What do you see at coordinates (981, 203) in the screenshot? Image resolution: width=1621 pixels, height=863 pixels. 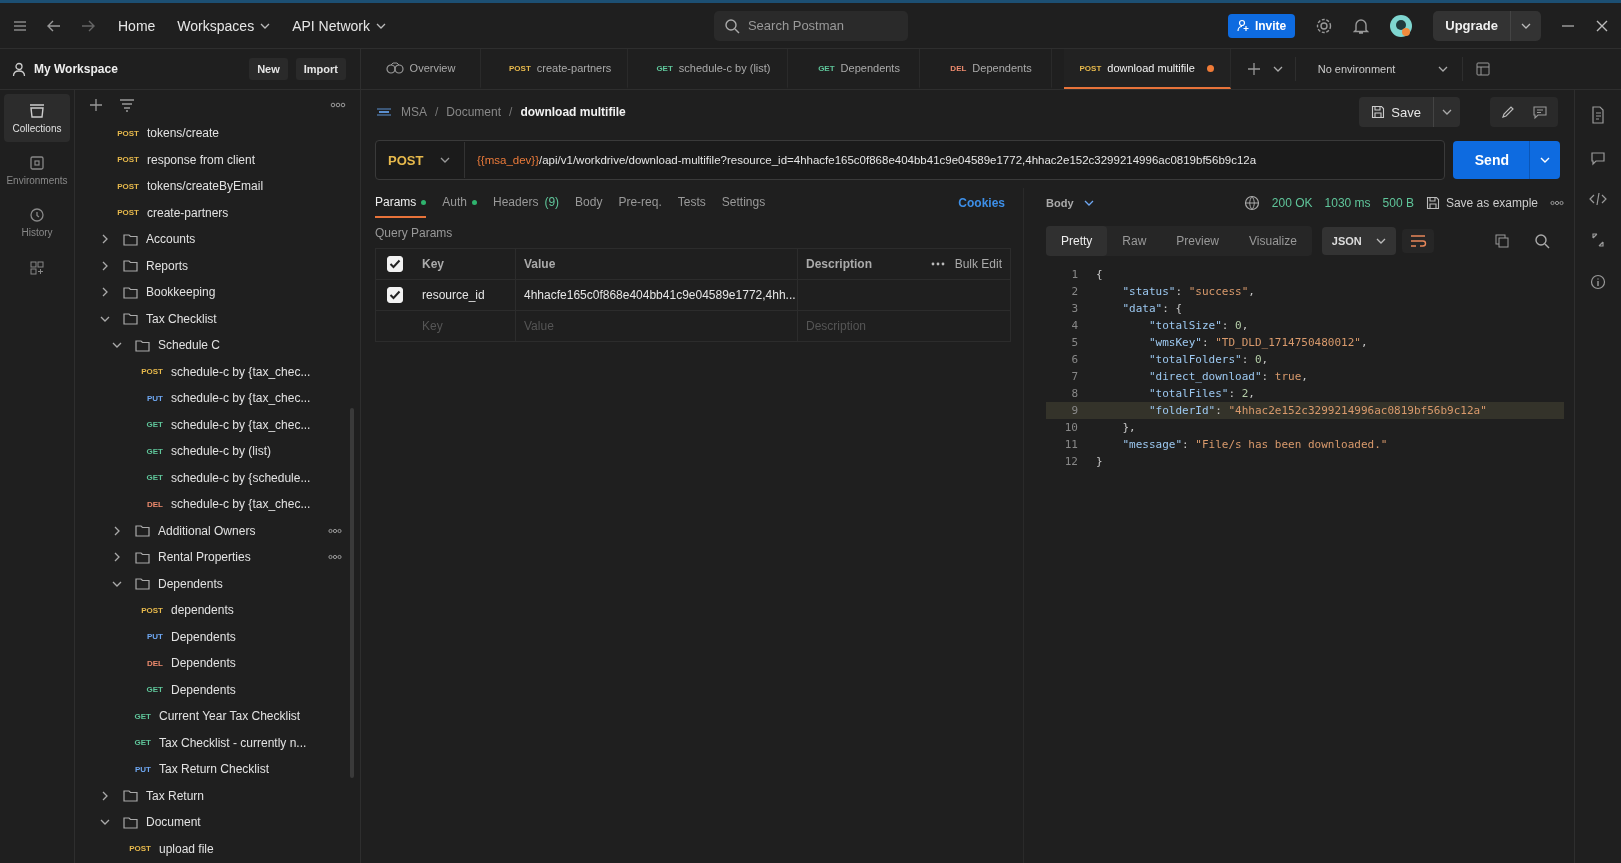 I see `cookies-link: Cookies` at bounding box center [981, 203].